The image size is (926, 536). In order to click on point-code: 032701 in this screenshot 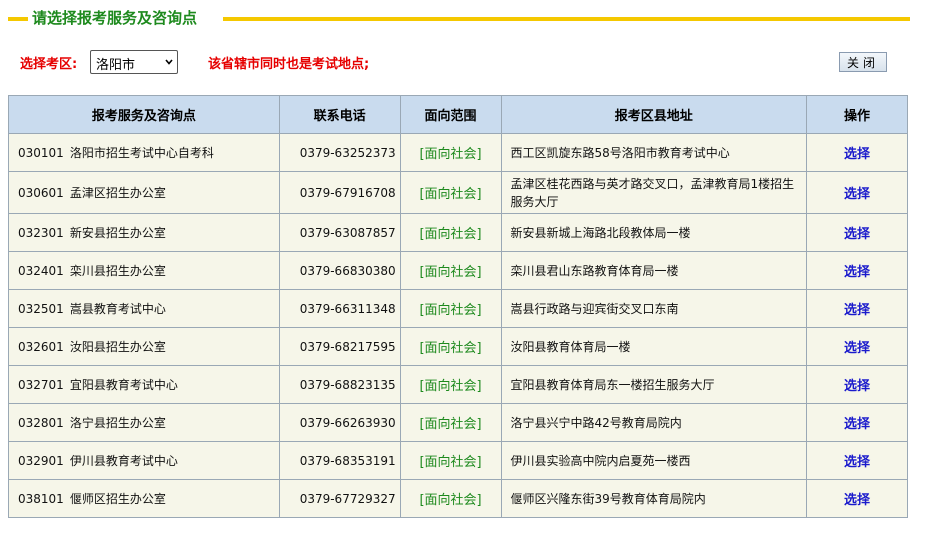, I will do `click(41, 385)`.